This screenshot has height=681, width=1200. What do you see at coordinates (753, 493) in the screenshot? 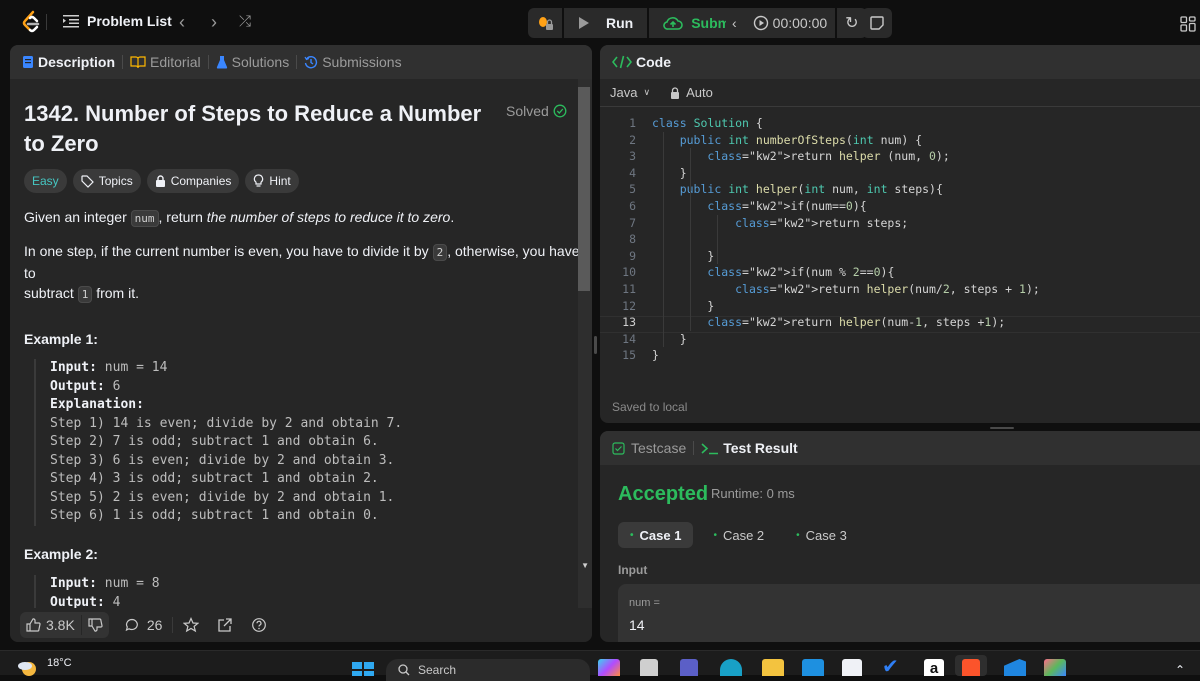
I see `runtime-label: Runtime: 0 ms` at bounding box center [753, 493].